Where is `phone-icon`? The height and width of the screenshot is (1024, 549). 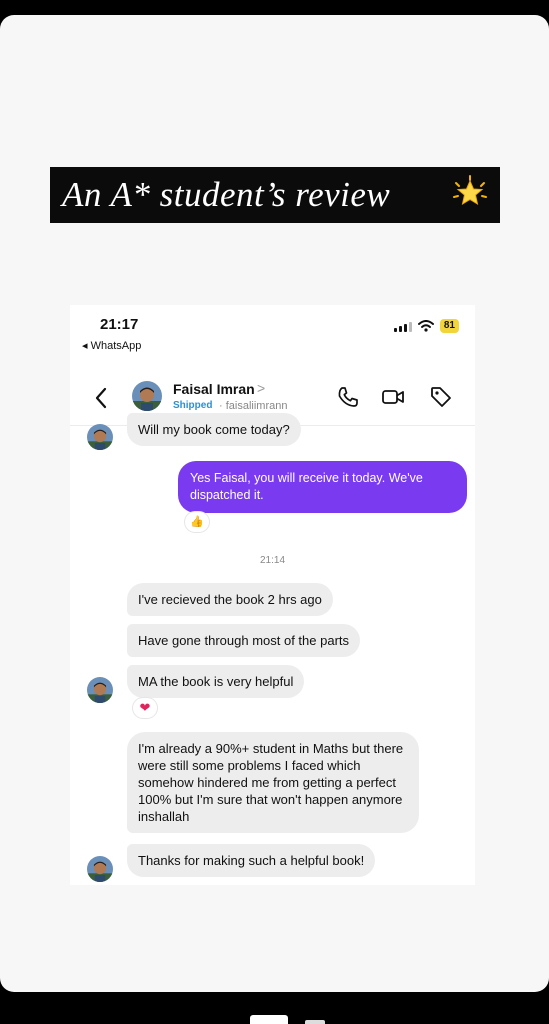
phone-icon is located at coordinates (348, 397).